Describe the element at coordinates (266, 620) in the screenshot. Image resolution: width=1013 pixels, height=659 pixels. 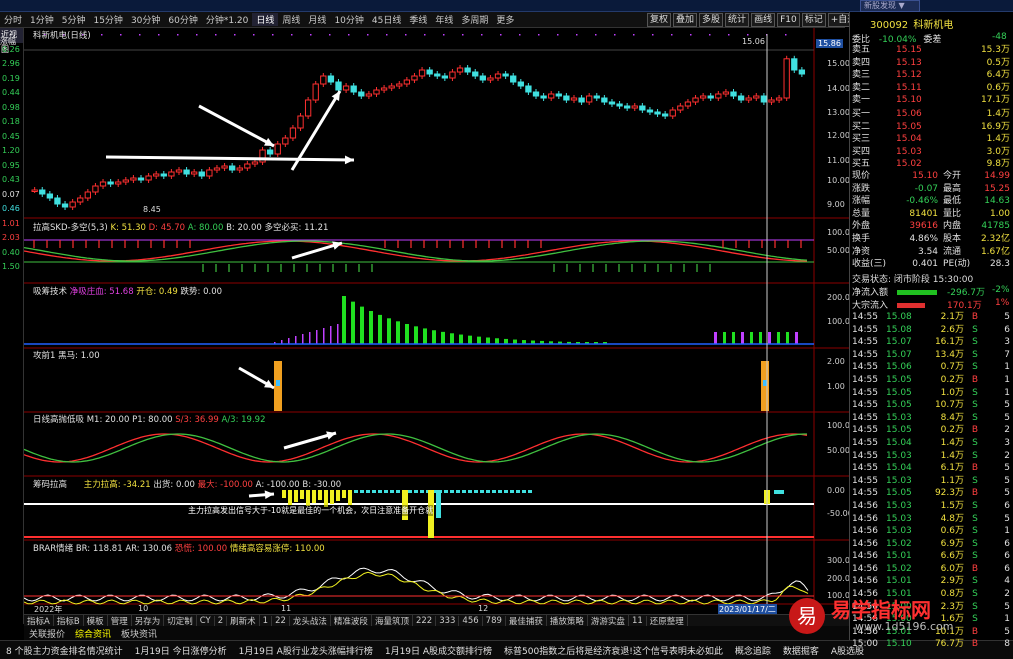
I see `indicator-tab: 1` at that location.